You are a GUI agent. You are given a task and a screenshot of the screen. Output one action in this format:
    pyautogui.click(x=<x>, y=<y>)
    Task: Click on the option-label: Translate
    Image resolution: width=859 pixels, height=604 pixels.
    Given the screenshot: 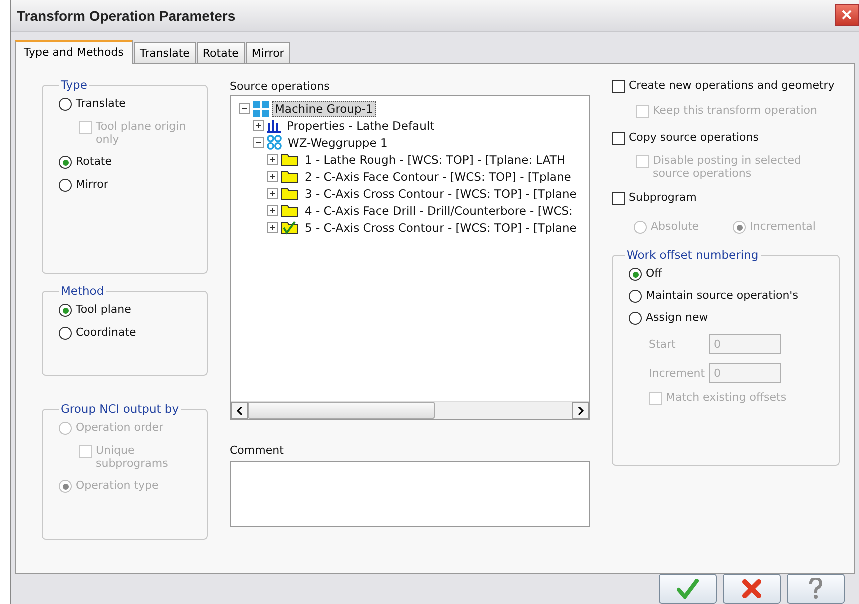 What is the action you would take?
    pyautogui.click(x=101, y=104)
    